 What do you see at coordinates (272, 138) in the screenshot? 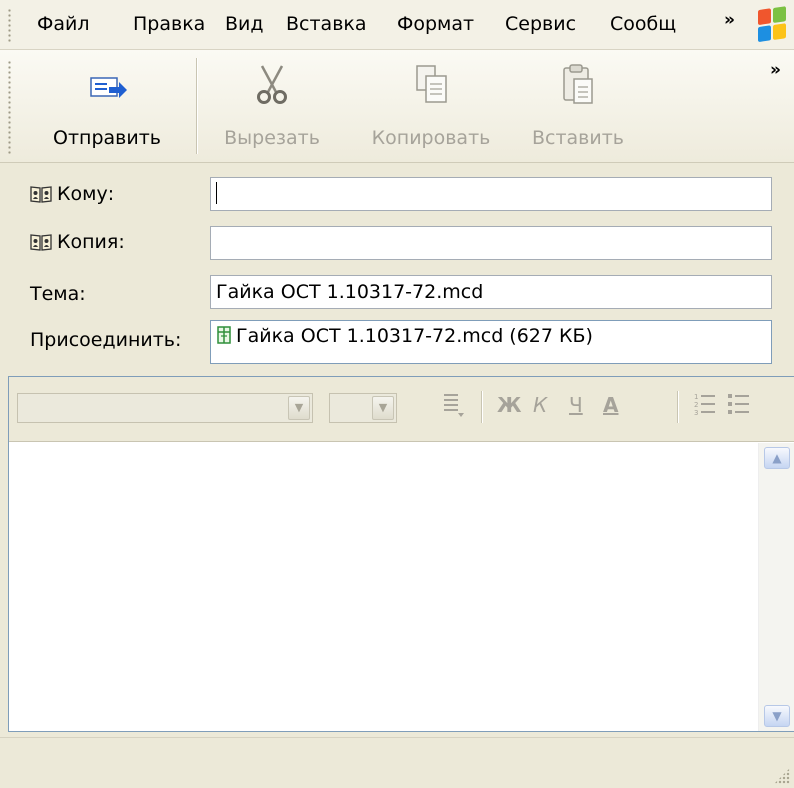
I see `cut-label: Вырезать` at bounding box center [272, 138].